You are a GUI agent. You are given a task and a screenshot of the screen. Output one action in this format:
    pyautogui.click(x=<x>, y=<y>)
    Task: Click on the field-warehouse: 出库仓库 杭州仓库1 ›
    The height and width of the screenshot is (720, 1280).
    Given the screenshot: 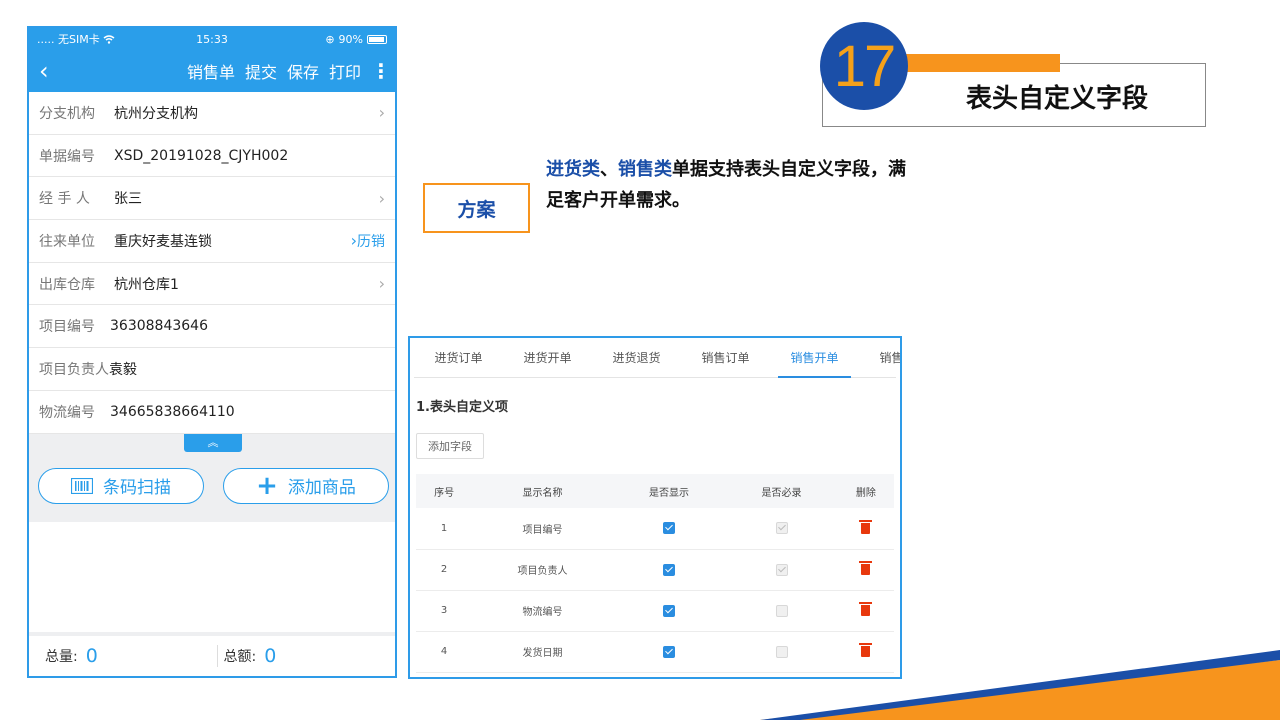 What is the action you would take?
    pyautogui.click(x=212, y=284)
    